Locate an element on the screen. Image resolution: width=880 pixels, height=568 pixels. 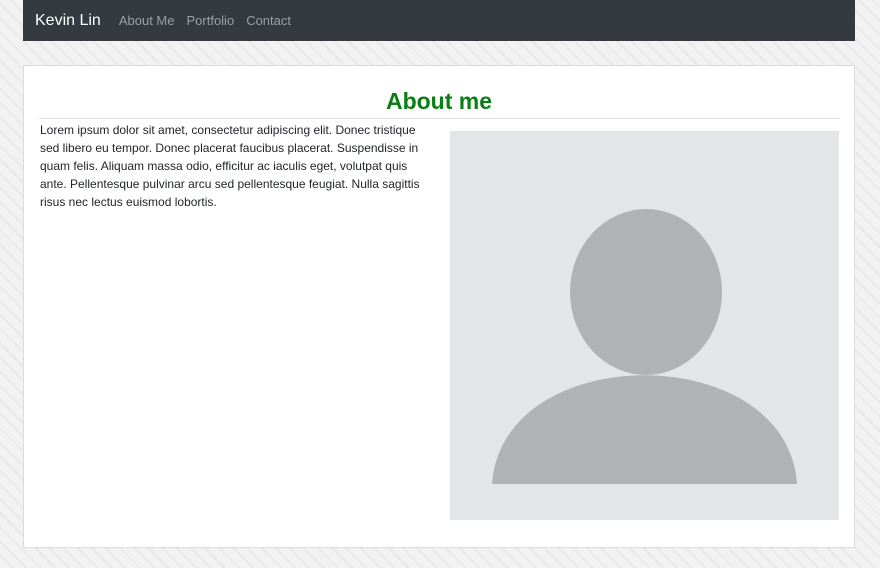
nav-link-portfolio: Portfolio is located at coordinates (210, 20).